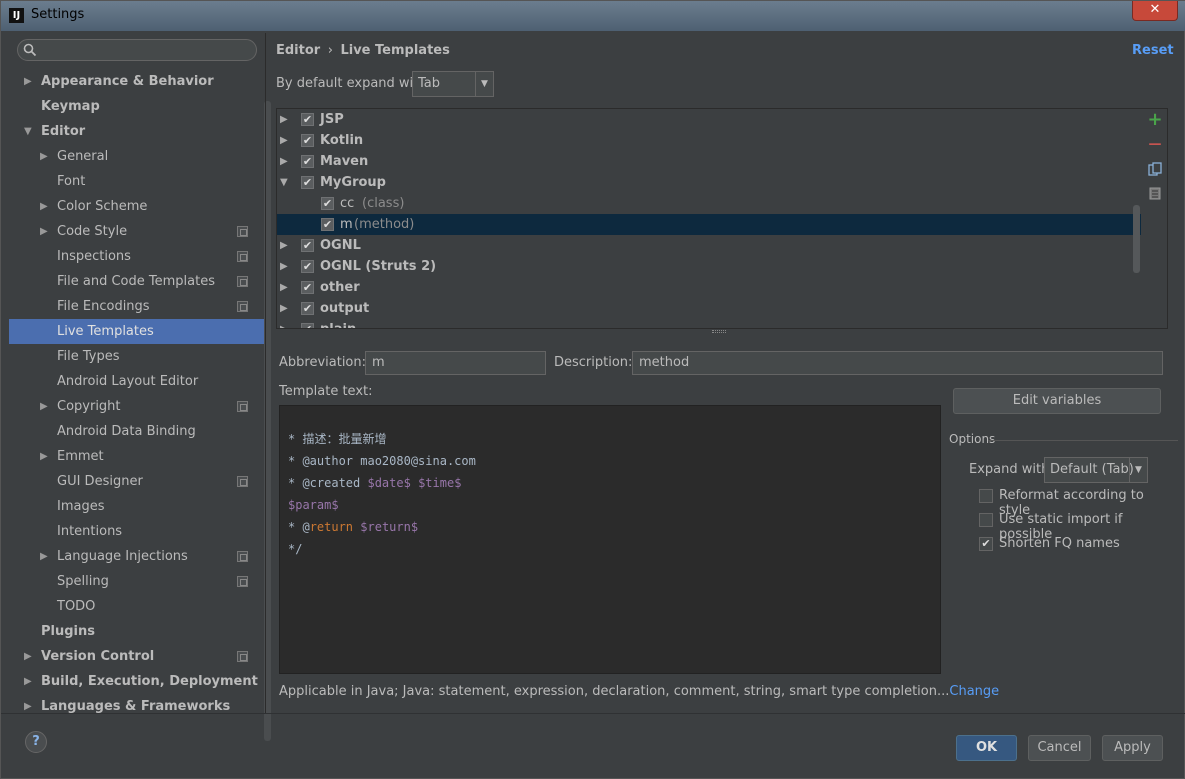 This screenshot has height=779, width=1185. Describe the element at coordinates (709, 224) in the screenshot. I see `template-item: ✔ m (method)` at that location.